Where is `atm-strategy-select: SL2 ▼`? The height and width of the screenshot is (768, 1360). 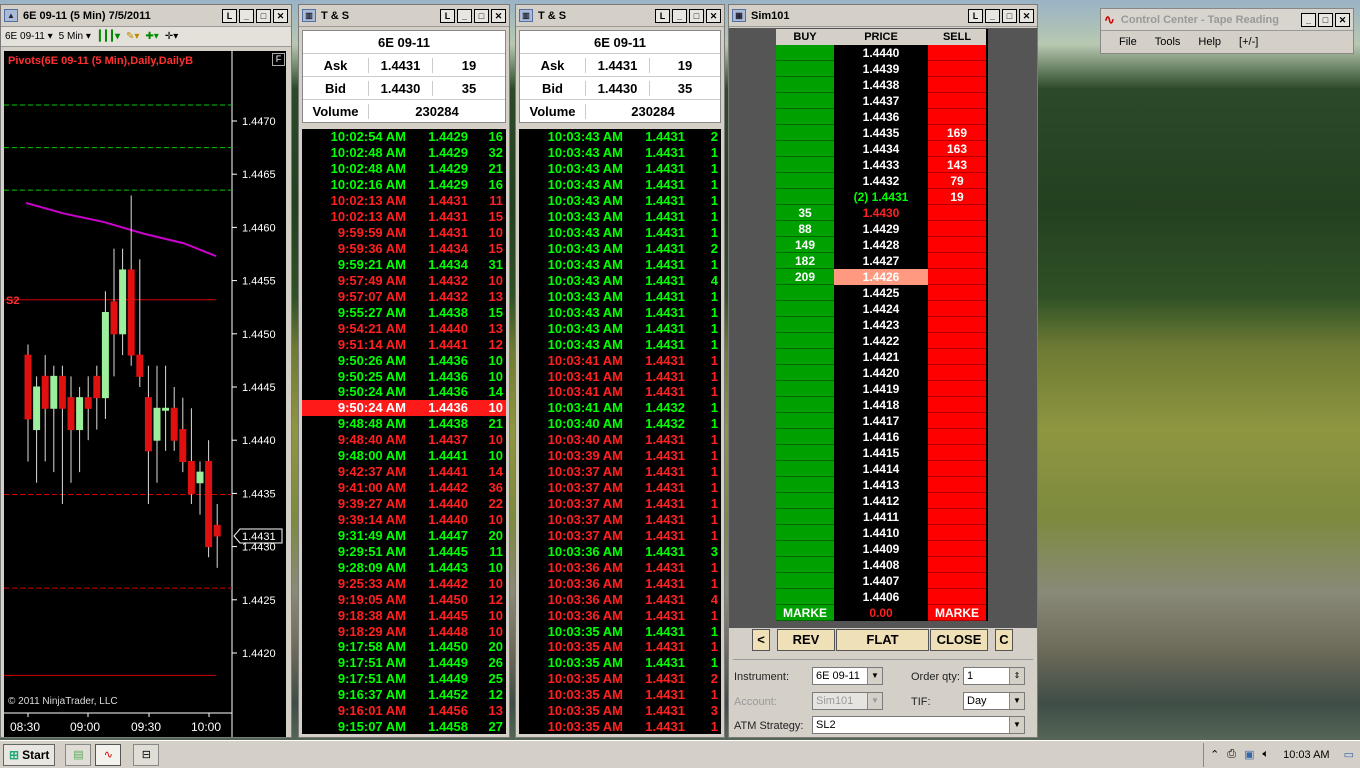
atm-strategy-select: SL2 ▼ is located at coordinates (918, 725).